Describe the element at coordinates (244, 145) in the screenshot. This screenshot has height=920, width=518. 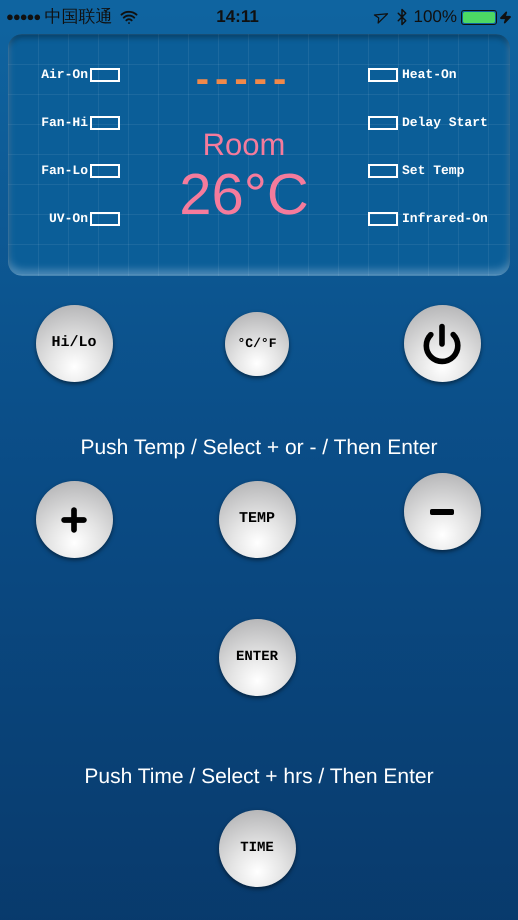
I see `room-label: Room` at that location.